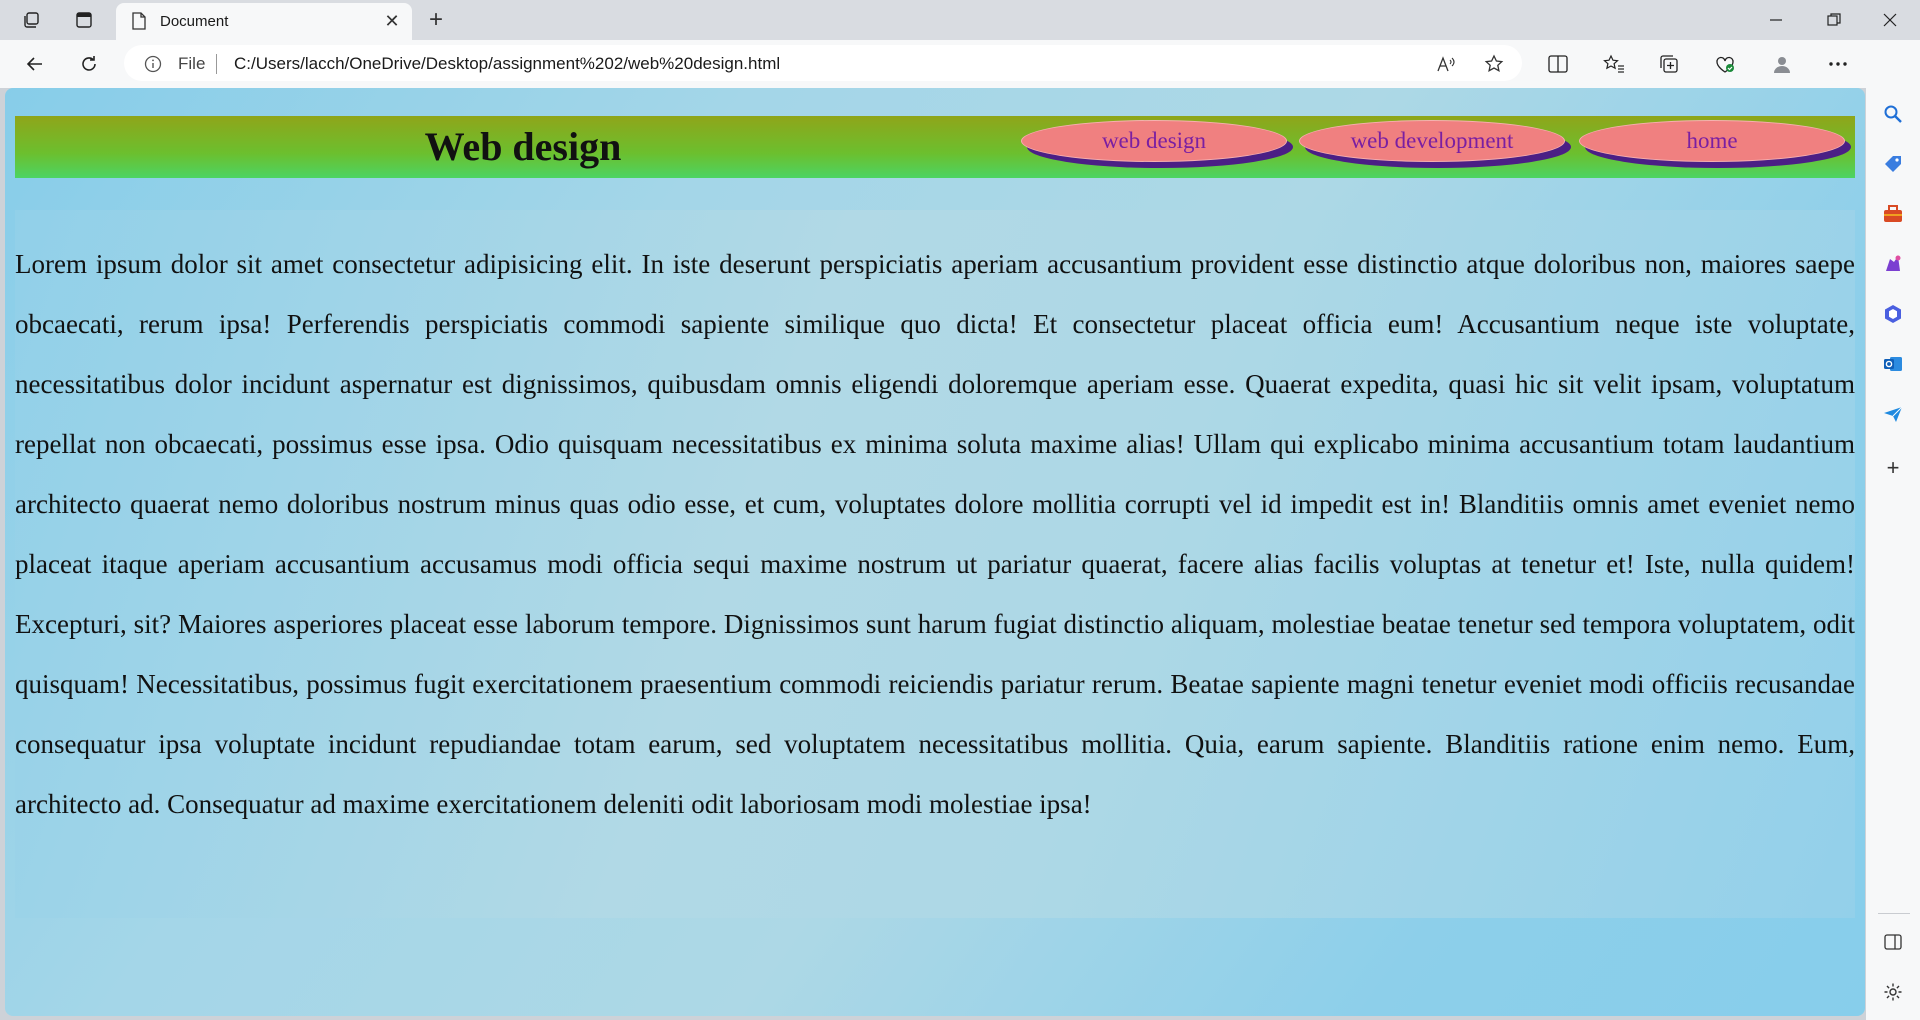 This screenshot has width=1920, height=1020. Describe the element at coordinates (1893, 364) in the screenshot. I see `outlook-icon` at that location.